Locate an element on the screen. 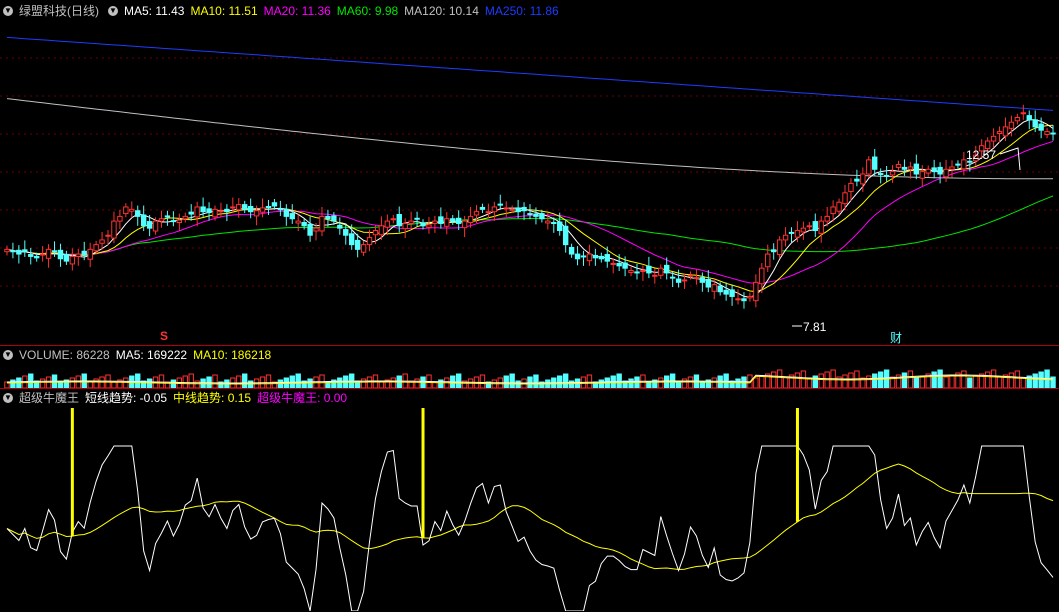 This screenshot has width=1059, height=612. s-marker: S is located at coordinates (164, 336).